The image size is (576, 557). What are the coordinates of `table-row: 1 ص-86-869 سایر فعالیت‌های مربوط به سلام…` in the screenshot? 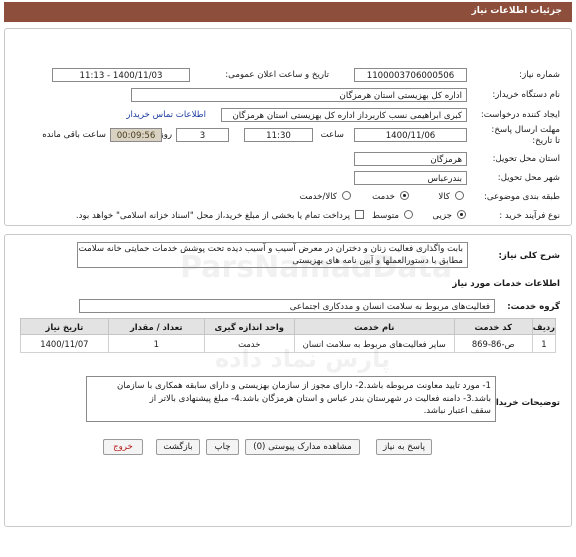 It's located at (288, 343).